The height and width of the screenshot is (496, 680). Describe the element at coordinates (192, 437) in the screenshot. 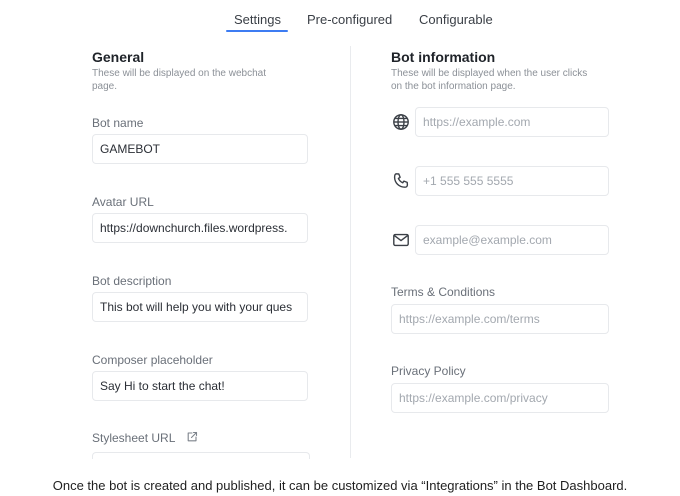

I see `external-link-icon` at that location.